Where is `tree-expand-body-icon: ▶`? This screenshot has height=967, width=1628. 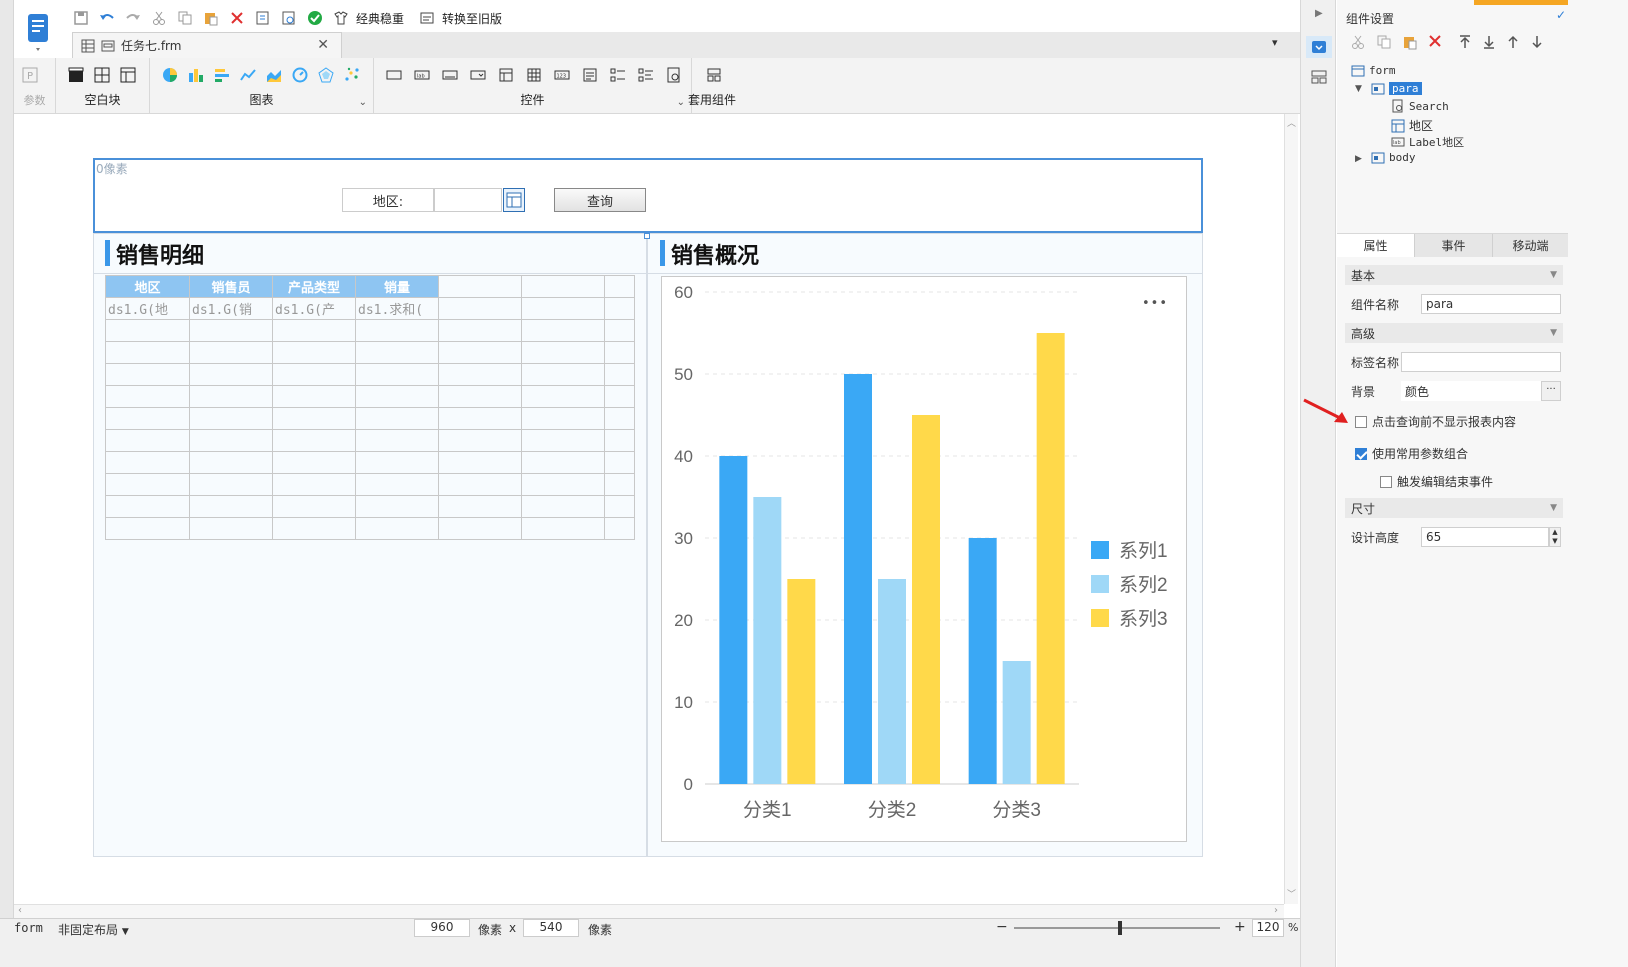 tree-expand-body-icon: ▶ is located at coordinates (1358, 159).